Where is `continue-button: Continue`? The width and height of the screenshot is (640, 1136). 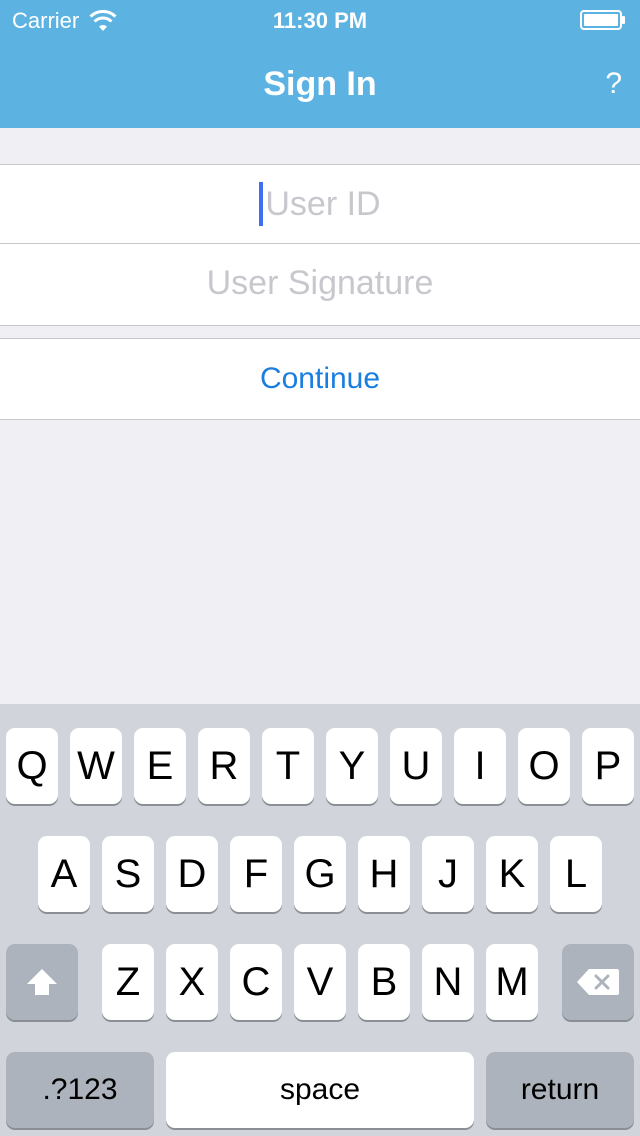
continue-button: Continue is located at coordinates (320, 379).